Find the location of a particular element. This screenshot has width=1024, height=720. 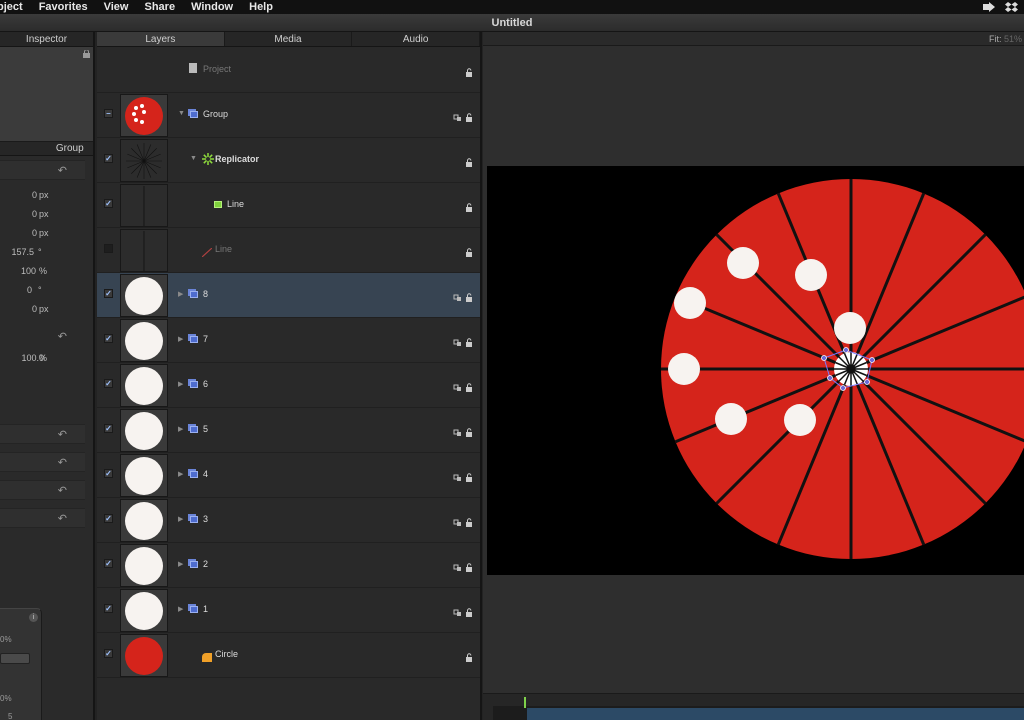

shear-value: 0 is located at coordinates (29, 290).